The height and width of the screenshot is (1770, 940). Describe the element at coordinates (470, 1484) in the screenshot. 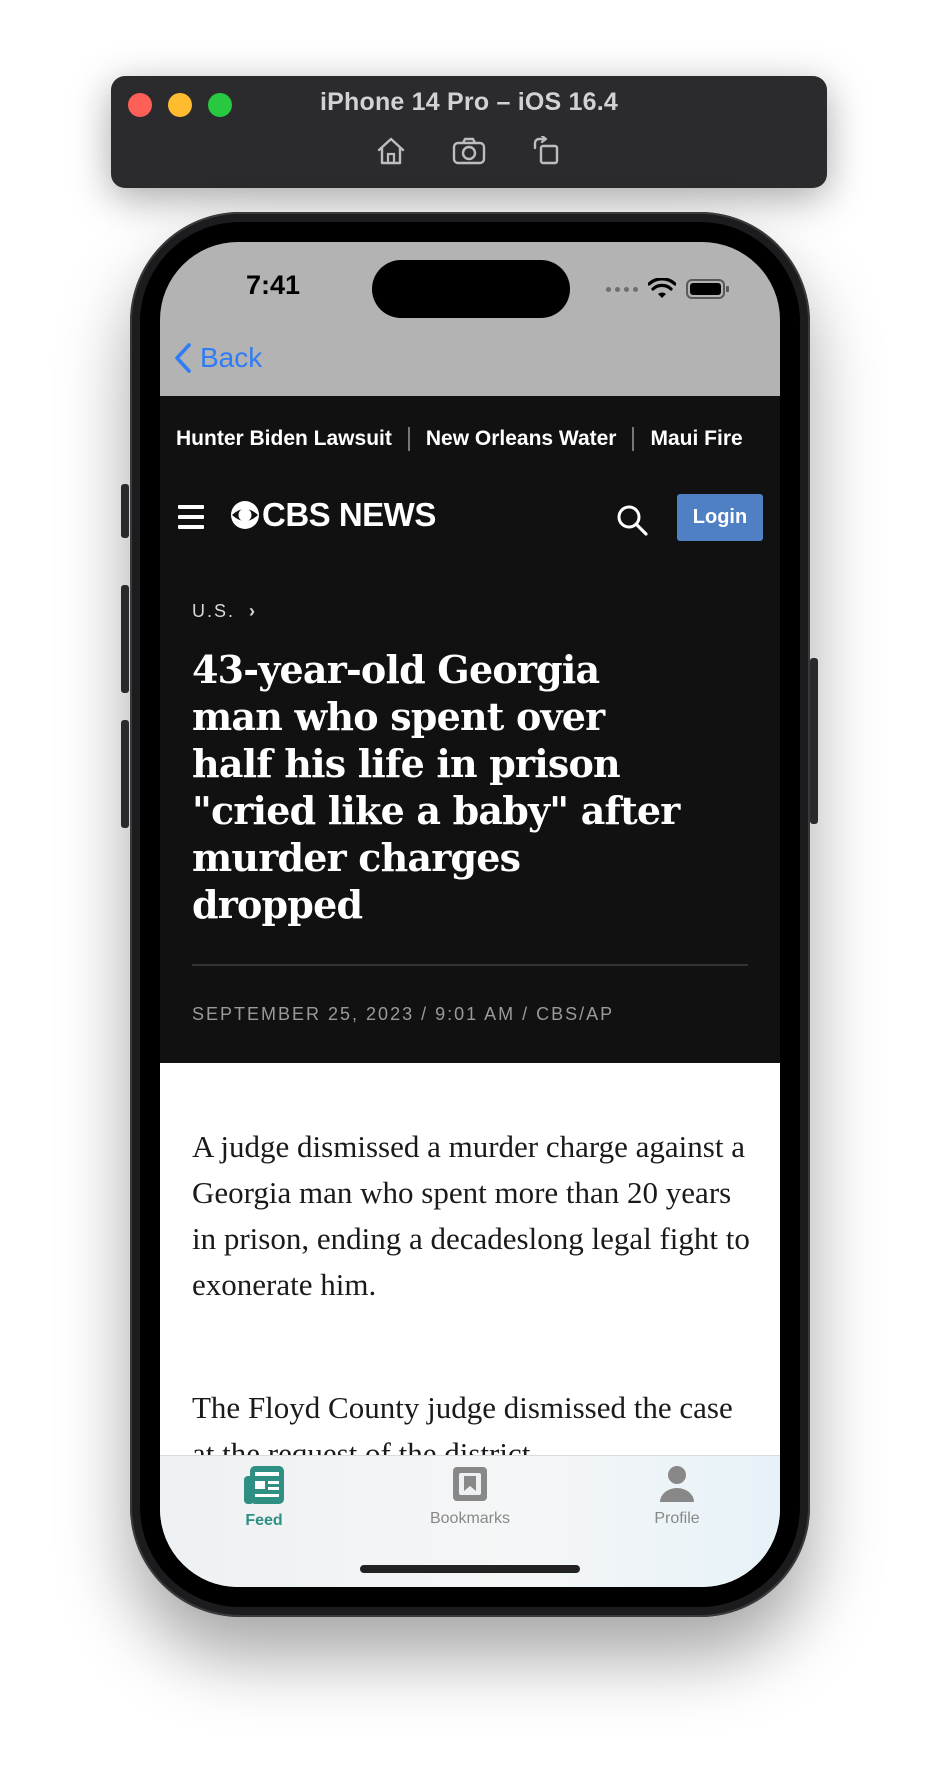

I see `bookmark-icon` at that location.